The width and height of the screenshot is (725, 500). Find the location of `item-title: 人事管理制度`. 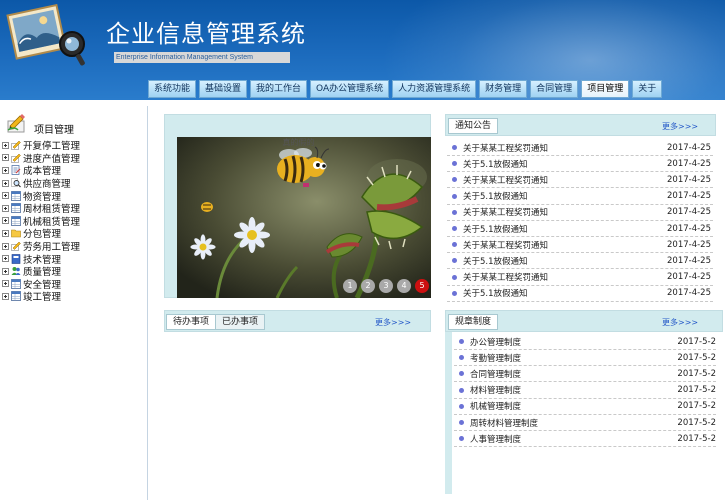

item-title: 人事管理制度 is located at coordinates (573, 439).